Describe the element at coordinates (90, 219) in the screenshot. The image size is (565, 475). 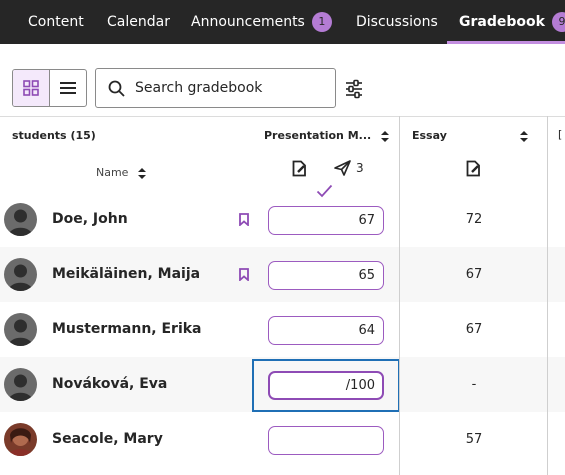
I see `student-name: Doe, John` at that location.